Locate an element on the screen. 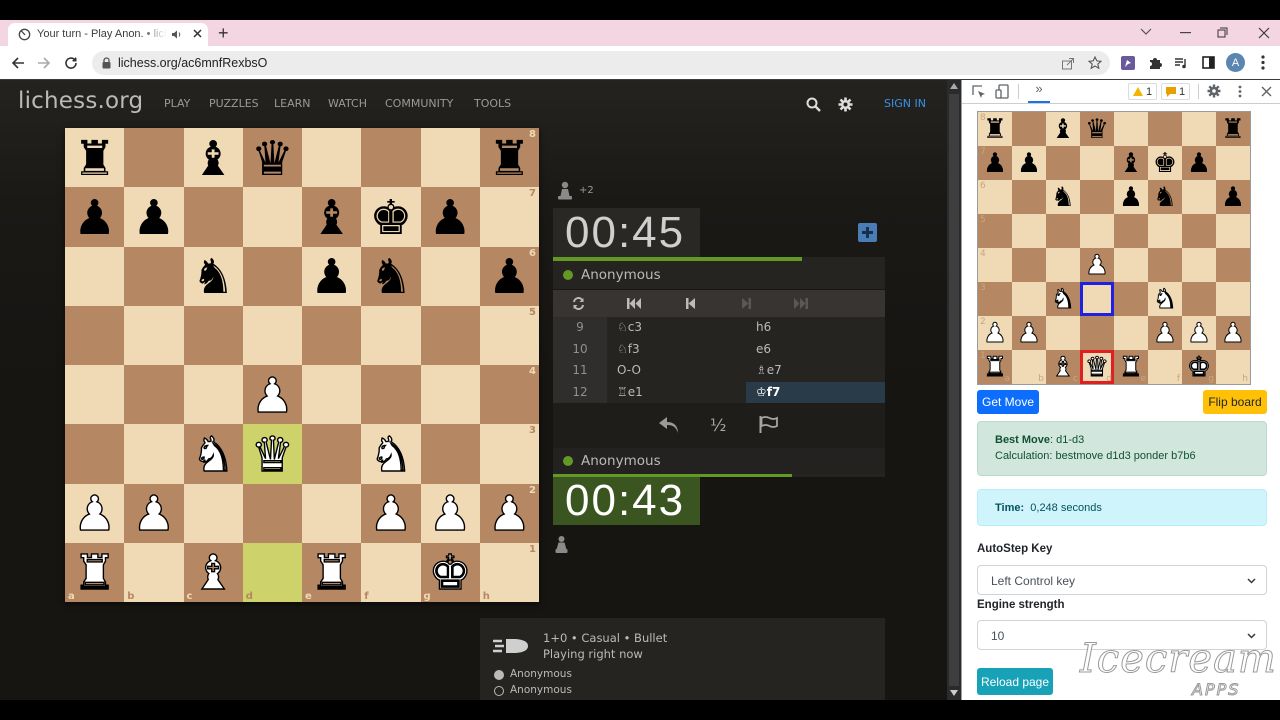 The height and width of the screenshot is (720, 1280). restore-icon is located at coordinates (1222, 32).